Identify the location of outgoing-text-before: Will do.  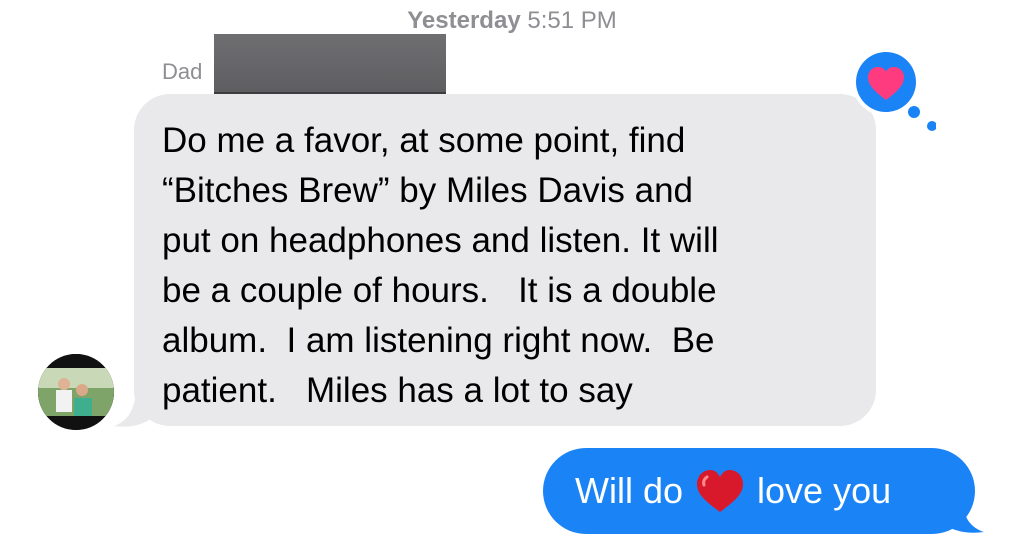
(629, 490).